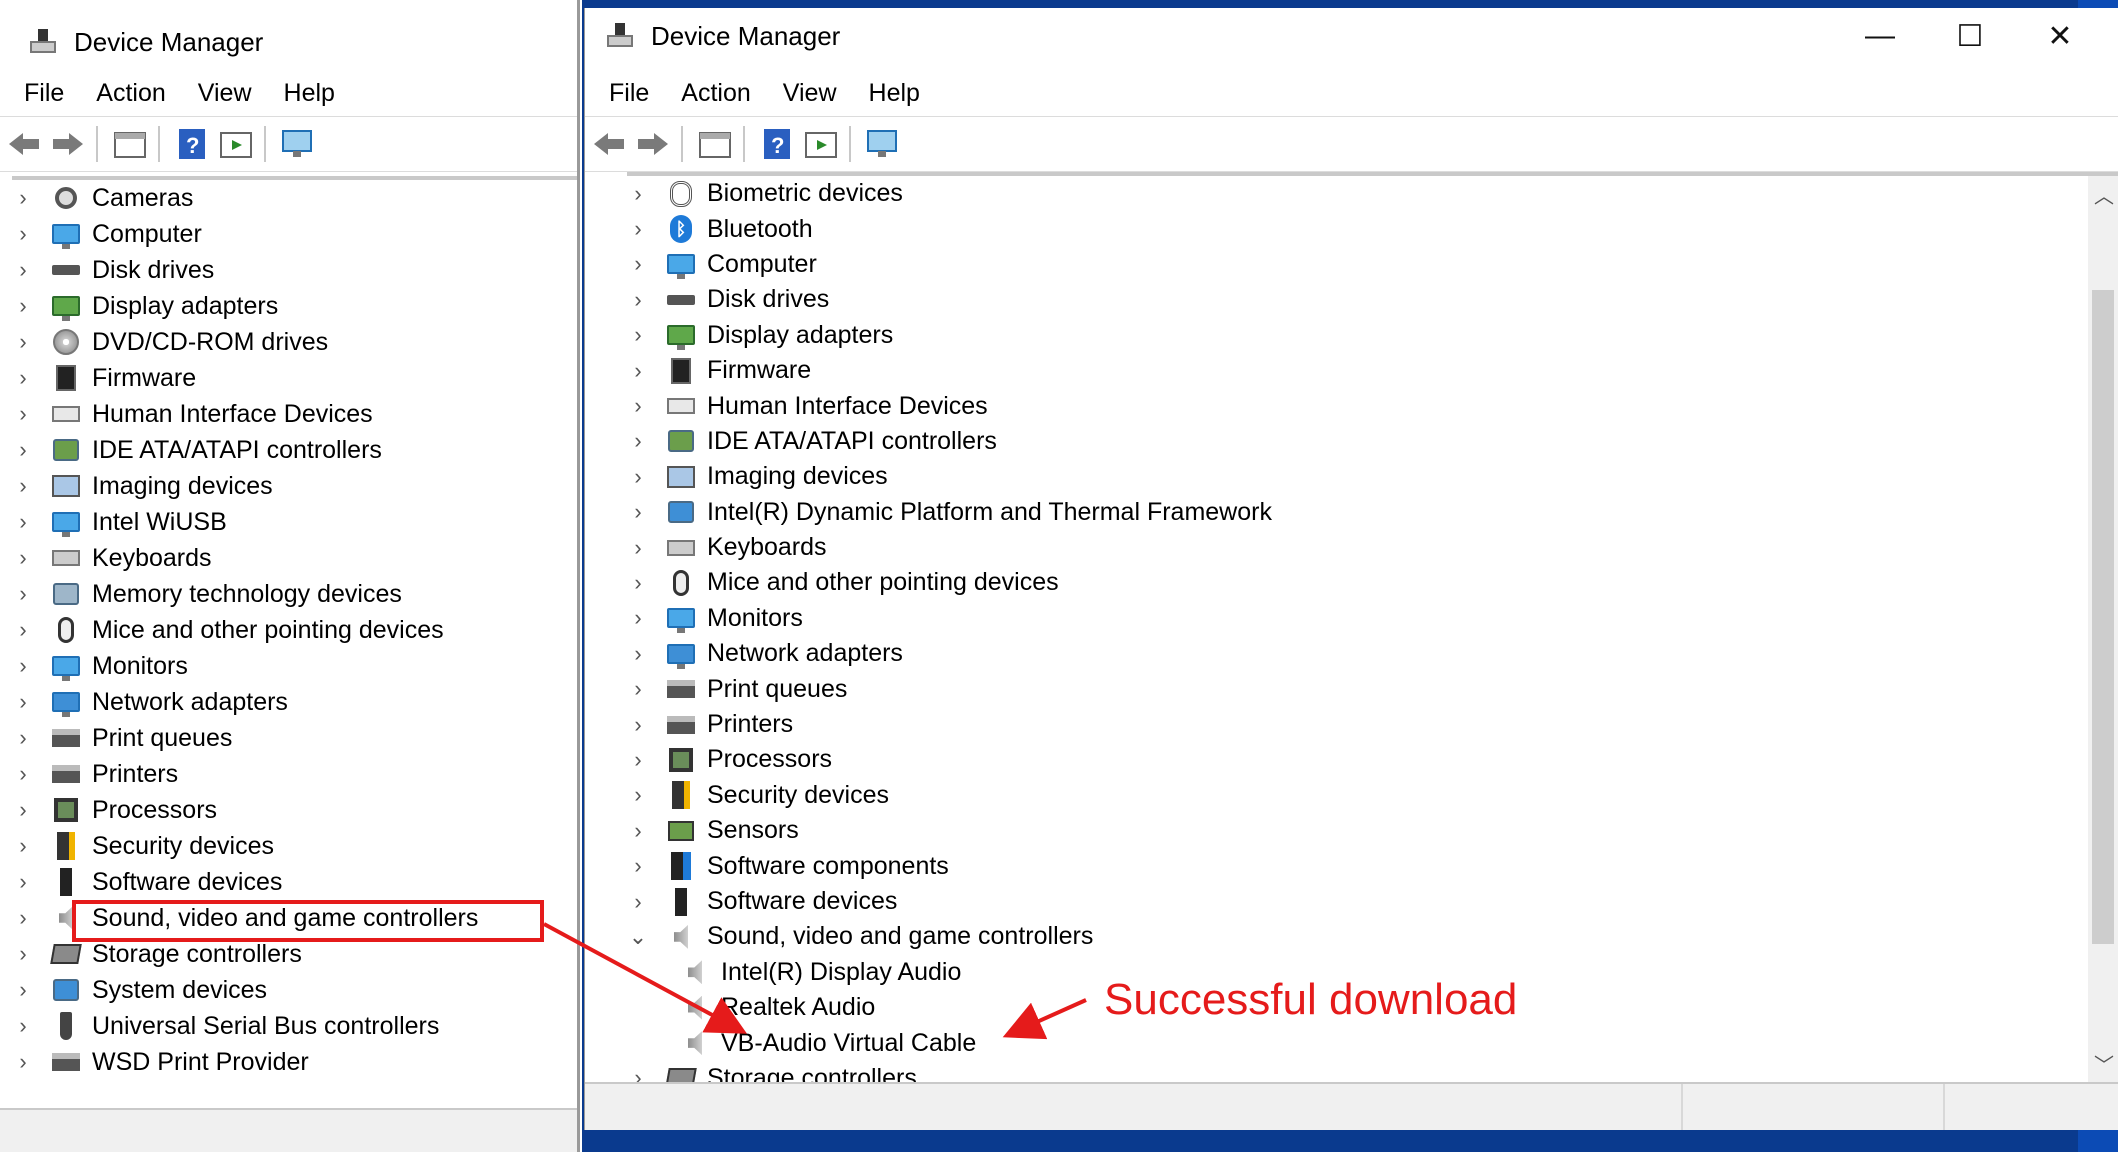 Image resolution: width=2118 pixels, height=1152 pixels. What do you see at coordinates (1372, 1071) in the screenshot?
I see `tree-category: › Storage controllers` at bounding box center [1372, 1071].